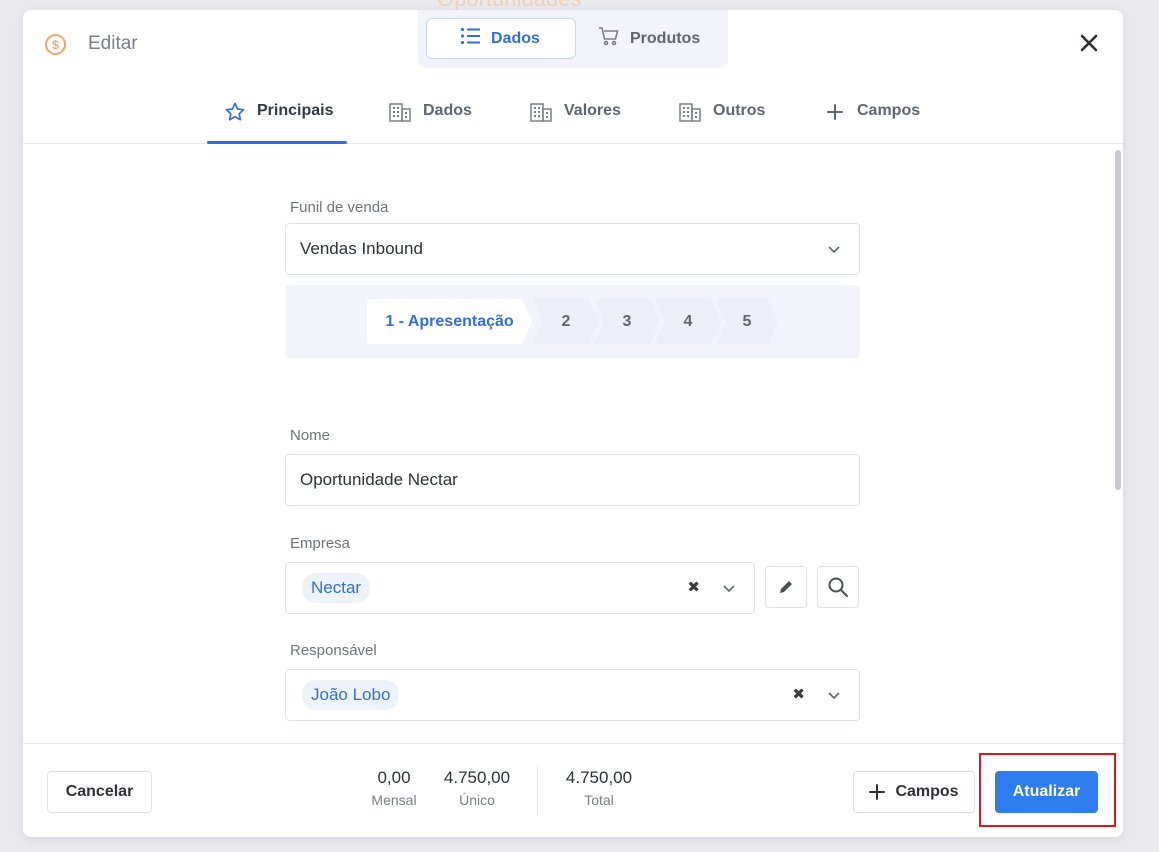 The height and width of the screenshot is (852, 1159). What do you see at coordinates (747, 321) in the screenshot?
I see `stage-5: 5` at bounding box center [747, 321].